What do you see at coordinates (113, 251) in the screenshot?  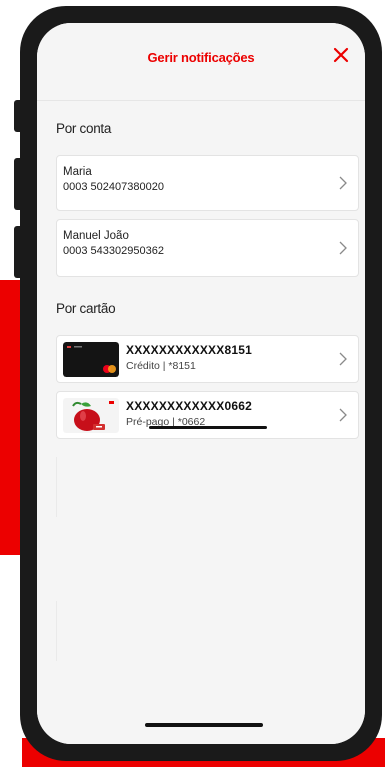 I see `account-number: 0003 543302950362` at bounding box center [113, 251].